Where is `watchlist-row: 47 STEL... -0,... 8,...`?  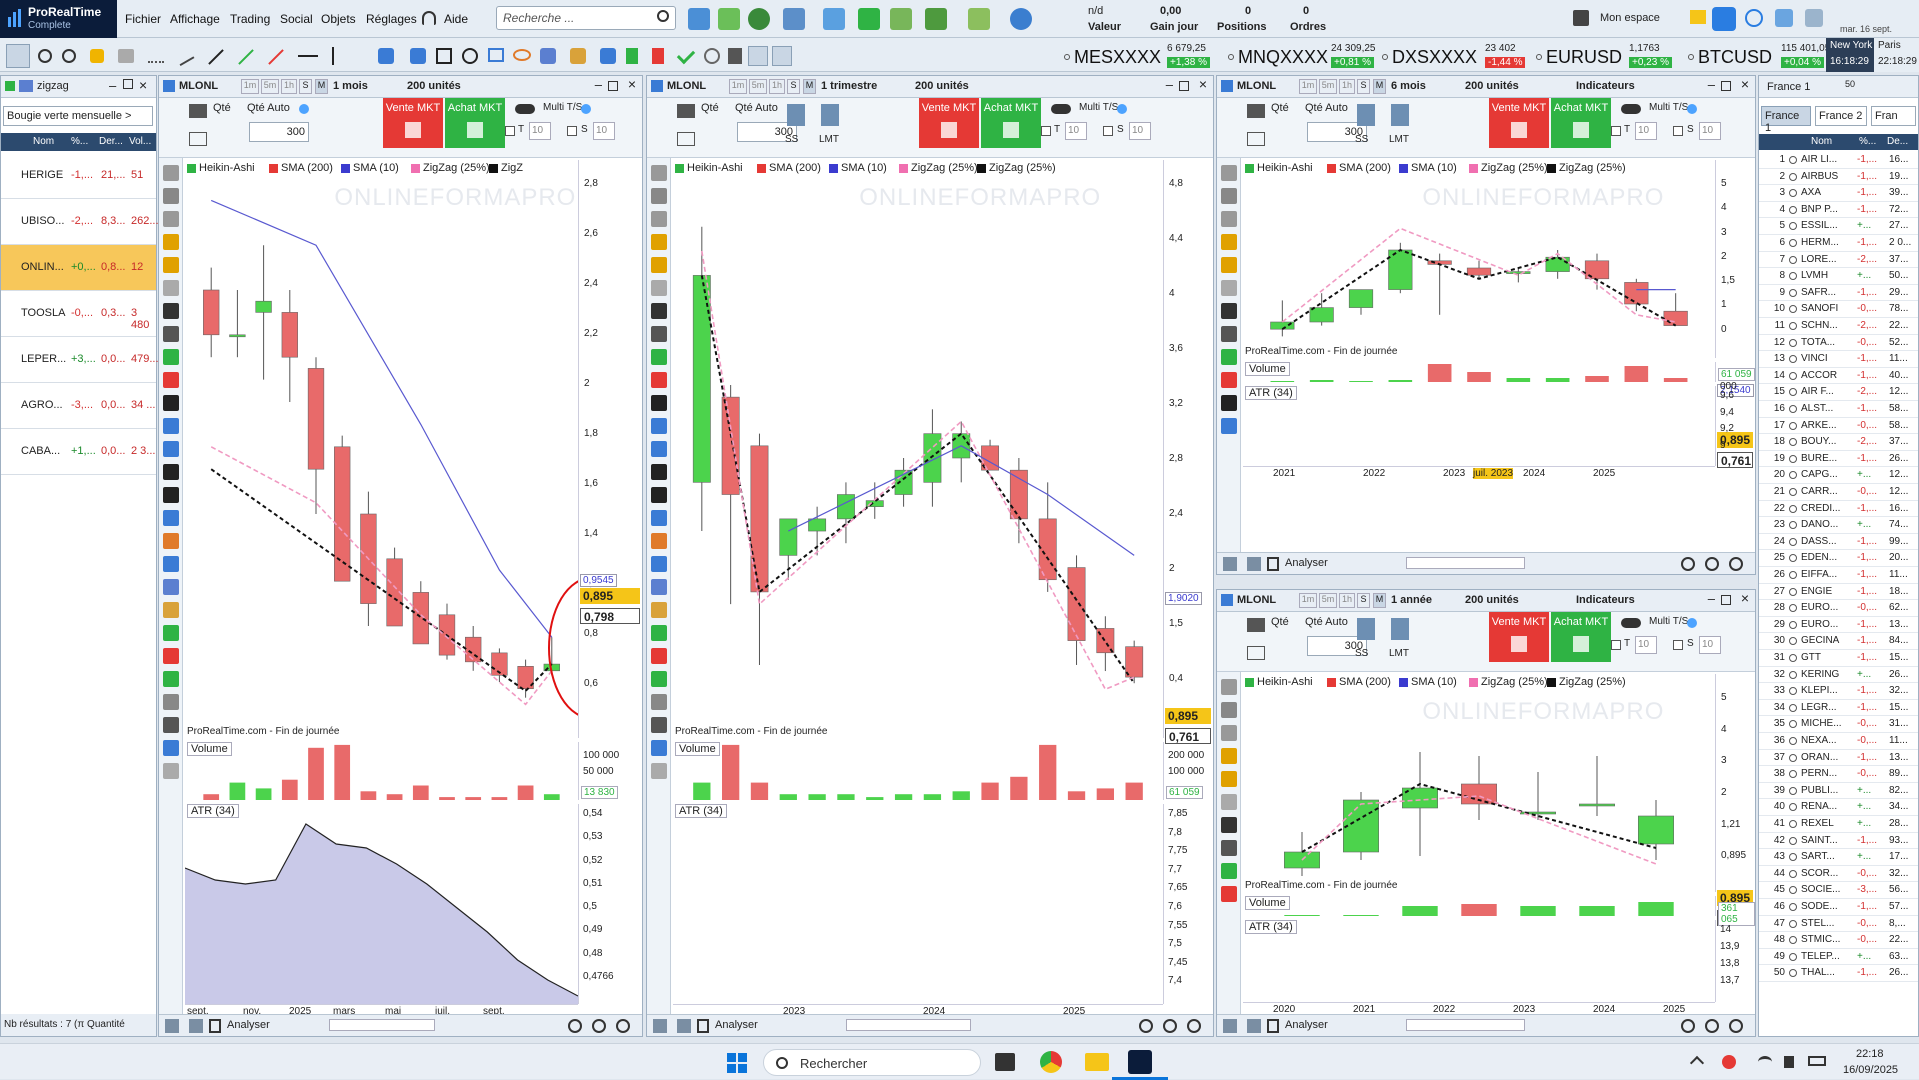
watchlist-row: 47 STEL... -0,... 8,... is located at coordinates (1838, 924).